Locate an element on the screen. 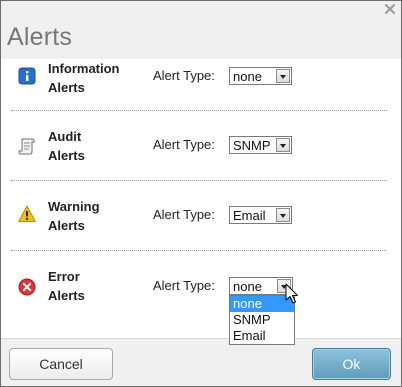 This screenshot has height=387, width=402. dropdown-option: SNMP is located at coordinates (262, 320).